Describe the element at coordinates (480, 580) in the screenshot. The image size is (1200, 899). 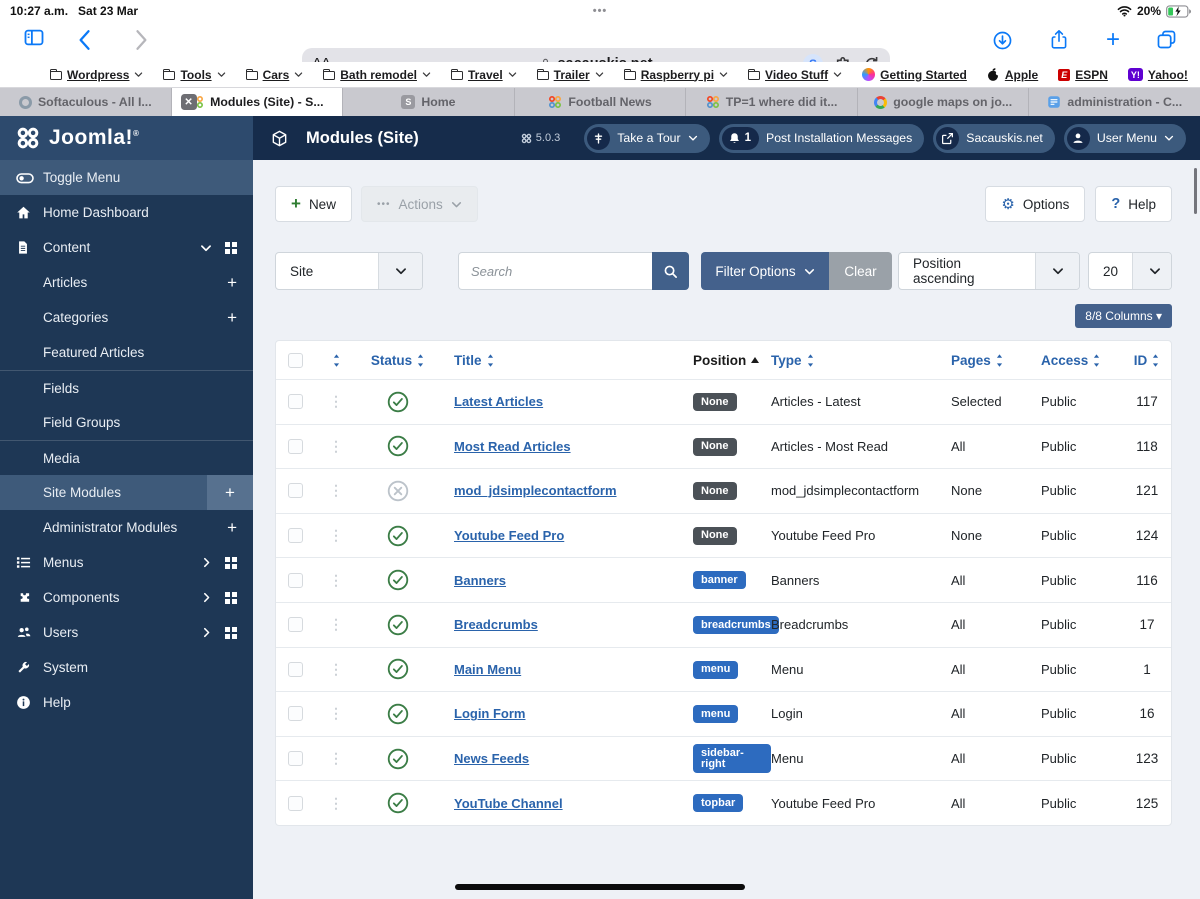
I see `module-title-link: Banners` at that location.